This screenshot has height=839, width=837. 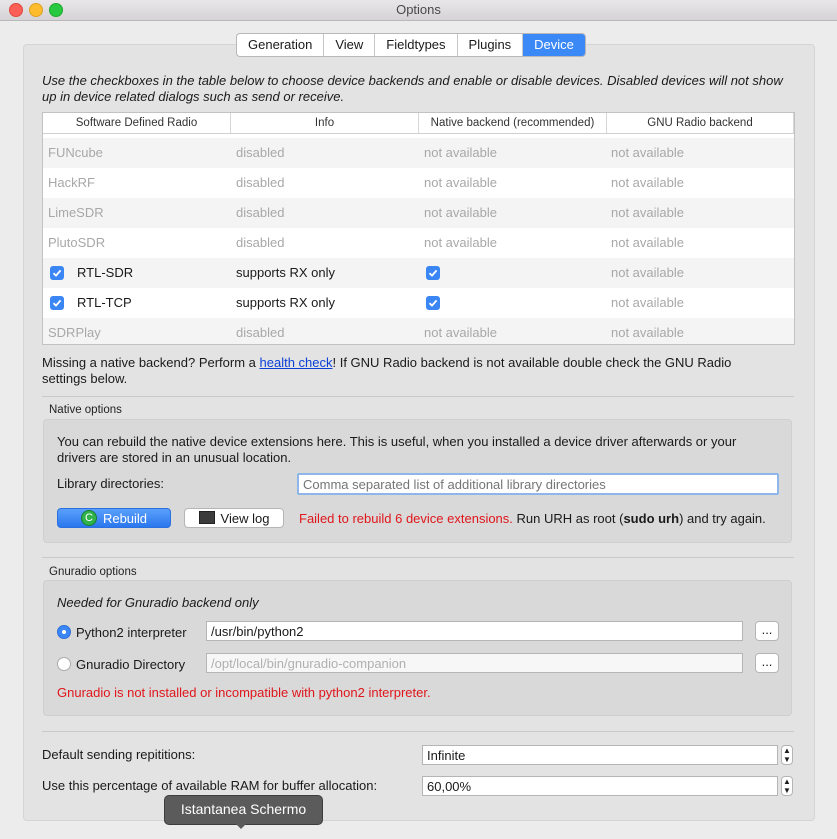 I want to click on ram-spinner: ▲ ▼, so click(x=787, y=786).